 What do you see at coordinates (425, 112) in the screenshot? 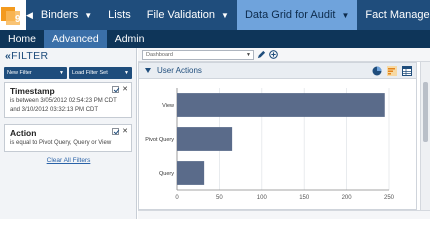
I see `scrollbar-thumb` at bounding box center [425, 112].